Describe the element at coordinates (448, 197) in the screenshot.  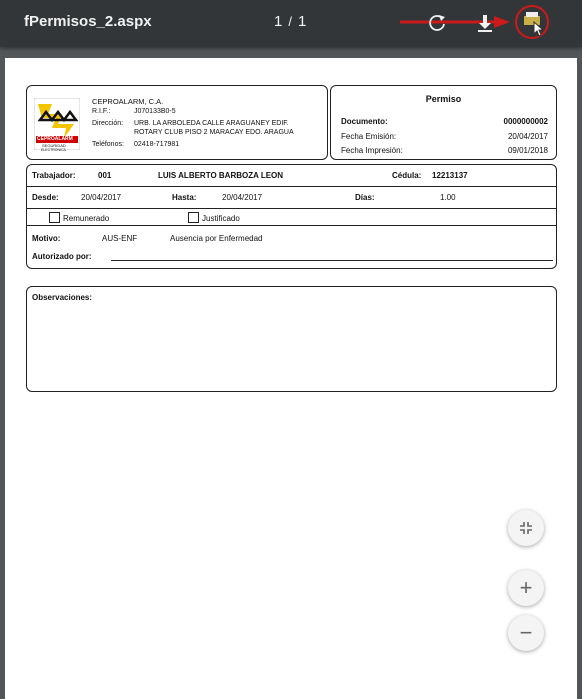
I see `days-value: 1.00` at that location.